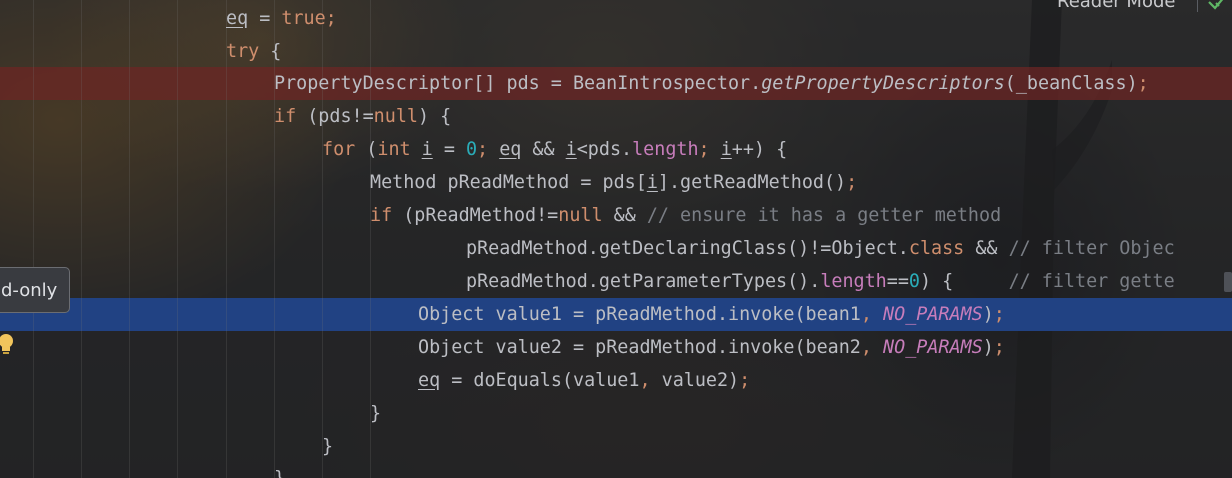 The height and width of the screenshot is (478, 1232). I want to click on lightbulb-icon, so click(8, 344).